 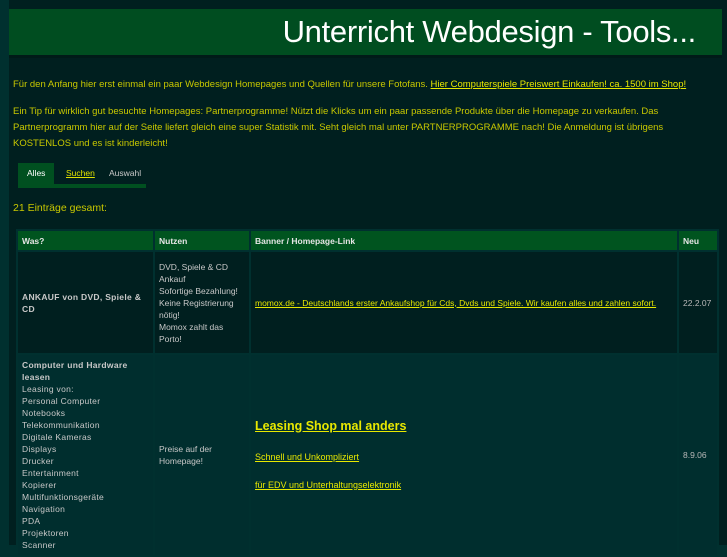 What do you see at coordinates (307, 457) in the screenshot?
I see `schnell-unkompliziert-link: Schnell und Unkompliziert` at bounding box center [307, 457].